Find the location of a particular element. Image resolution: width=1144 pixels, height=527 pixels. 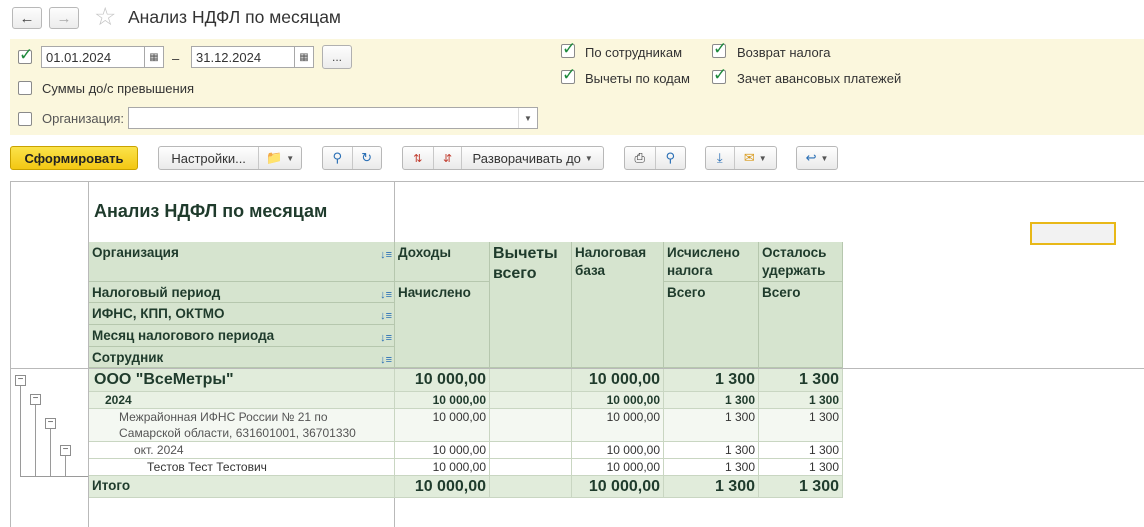

column-income: Доходы is located at coordinates (442, 262).